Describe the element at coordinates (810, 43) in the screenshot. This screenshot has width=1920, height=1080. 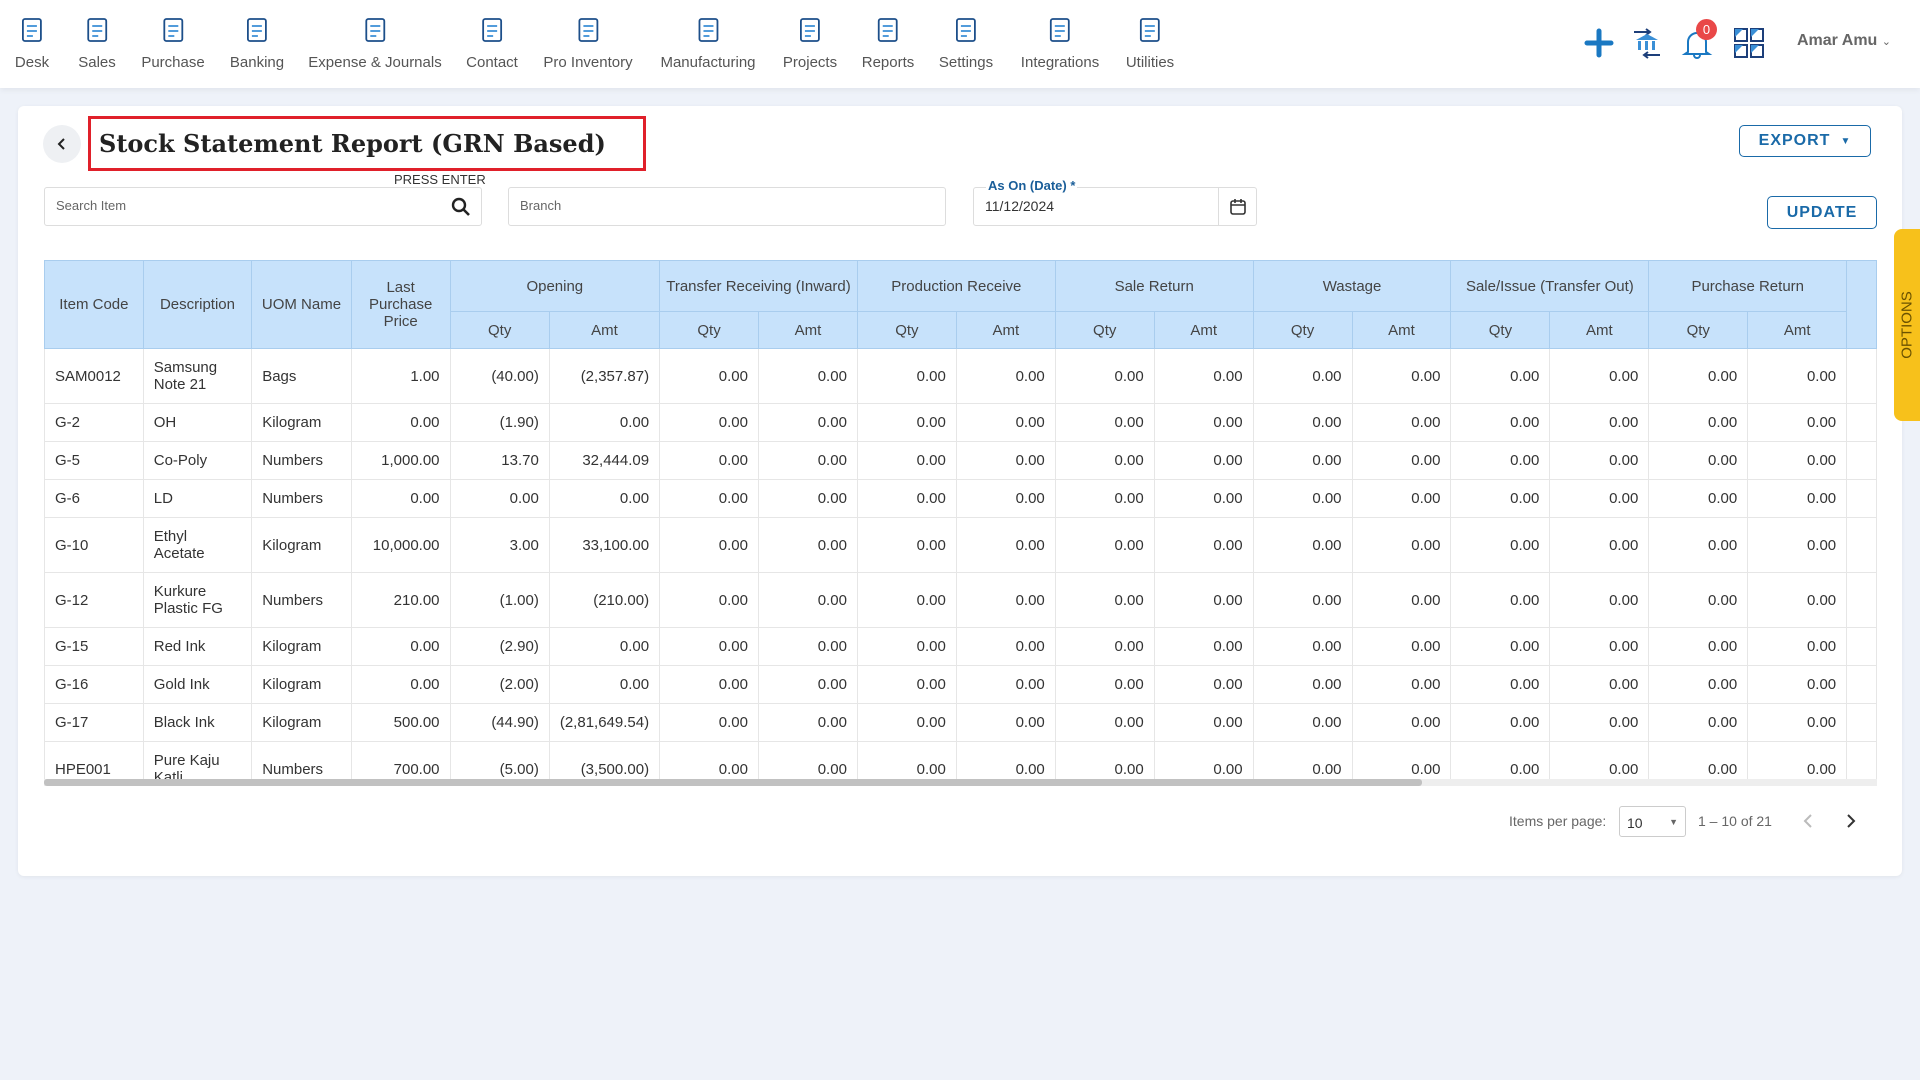
I see `nav-item-projects: Projects` at that location.